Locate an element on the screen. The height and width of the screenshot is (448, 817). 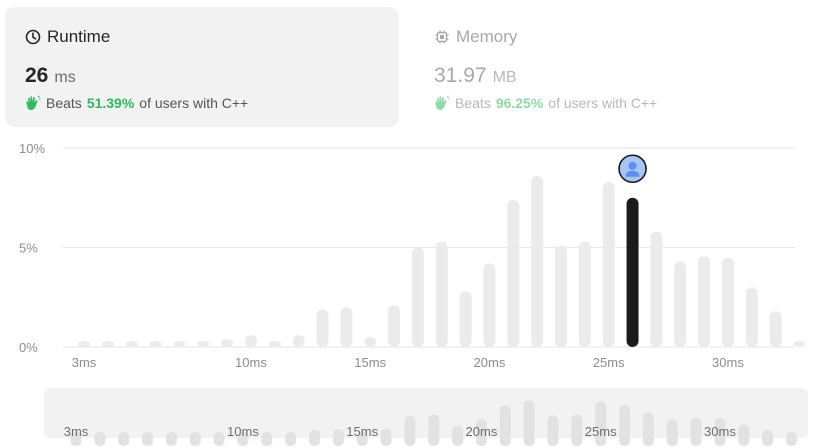
mini-x-tick-label: 30ms is located at coordinates (720, 431).